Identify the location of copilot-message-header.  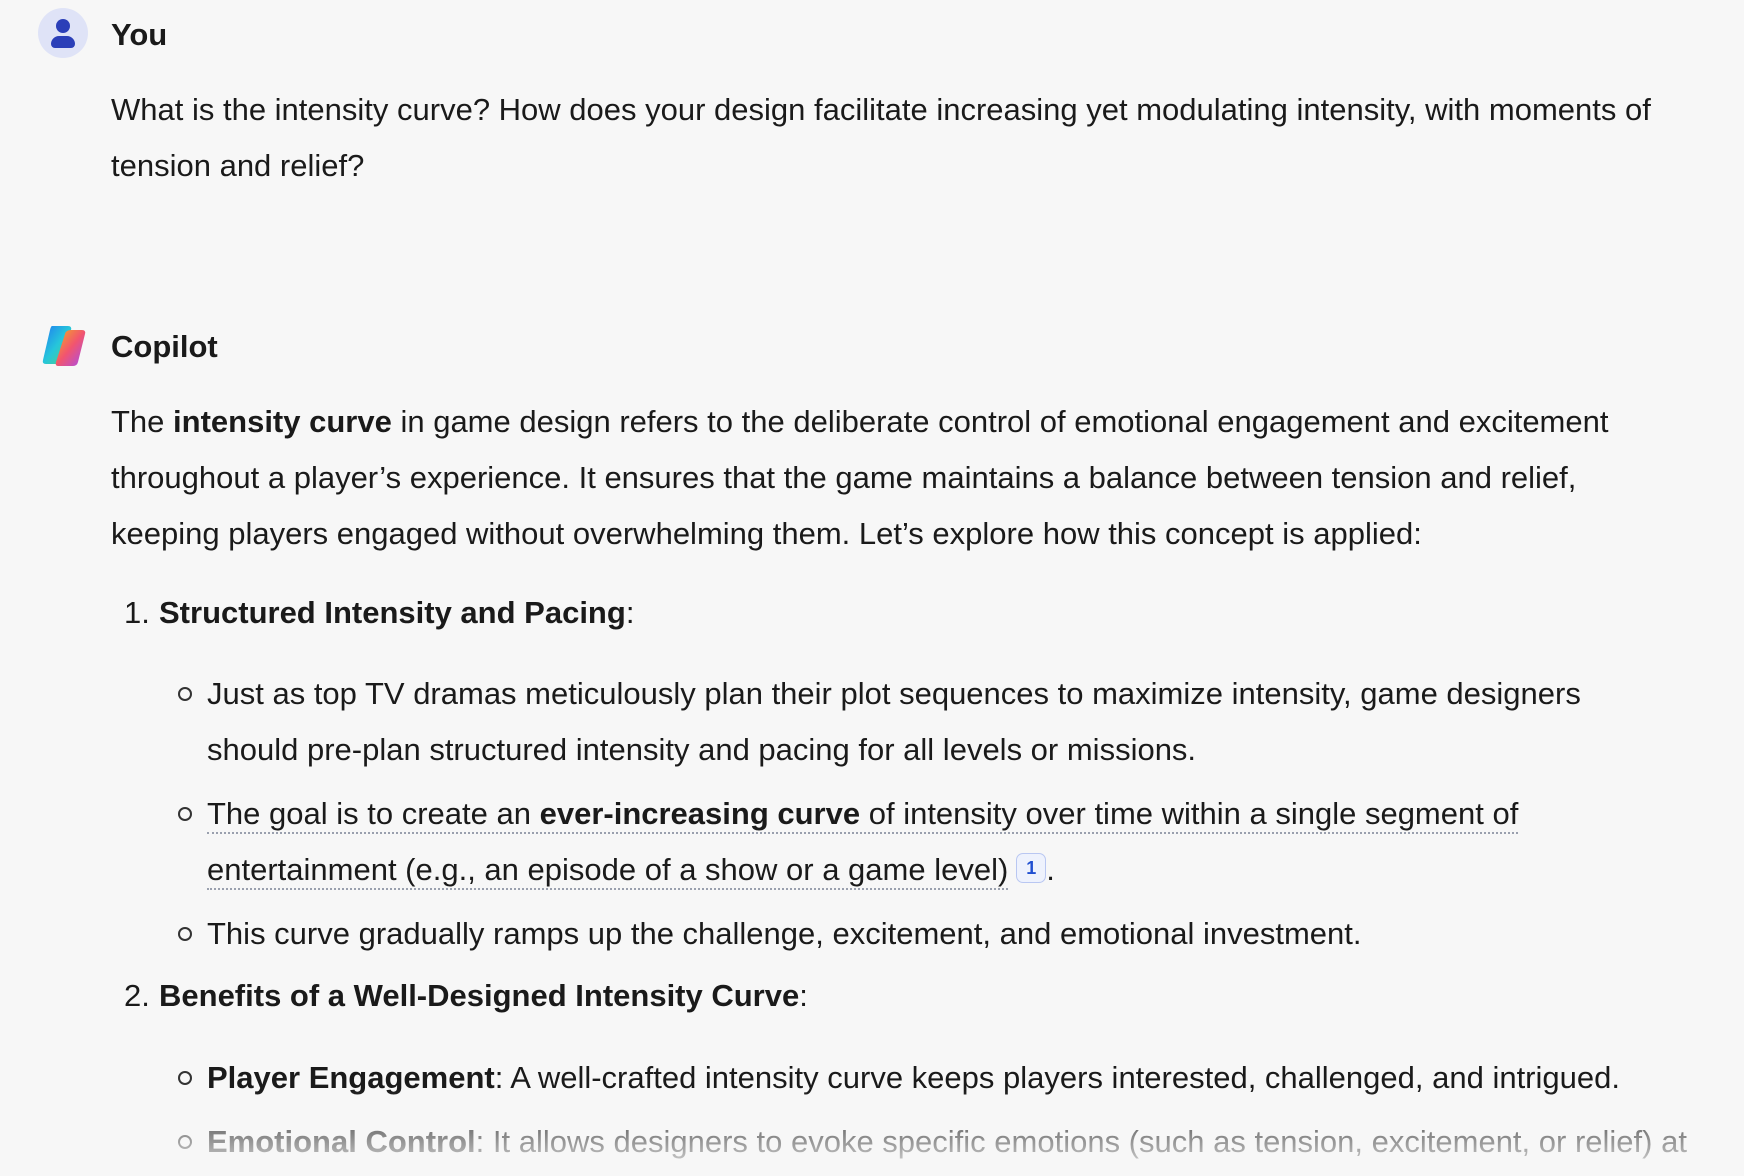
(64, 346).